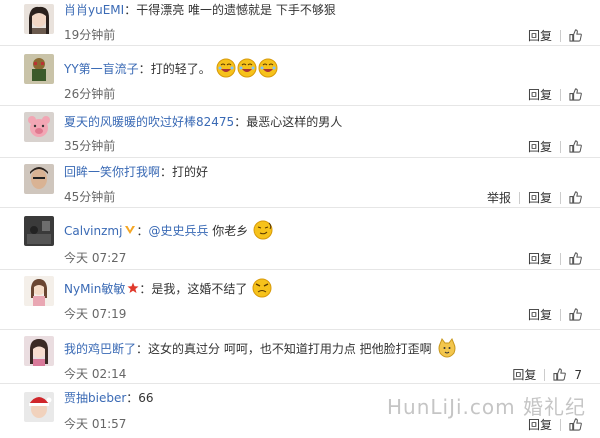 The width and height of the screenshot is (600, 438). Describe the element at coordinates (300, 132) in the screenshot. I see `comment-item: 夏天的风暖暖的吹过好棒82475：最恶心这样的男人 35分钟前 回复` at that location.